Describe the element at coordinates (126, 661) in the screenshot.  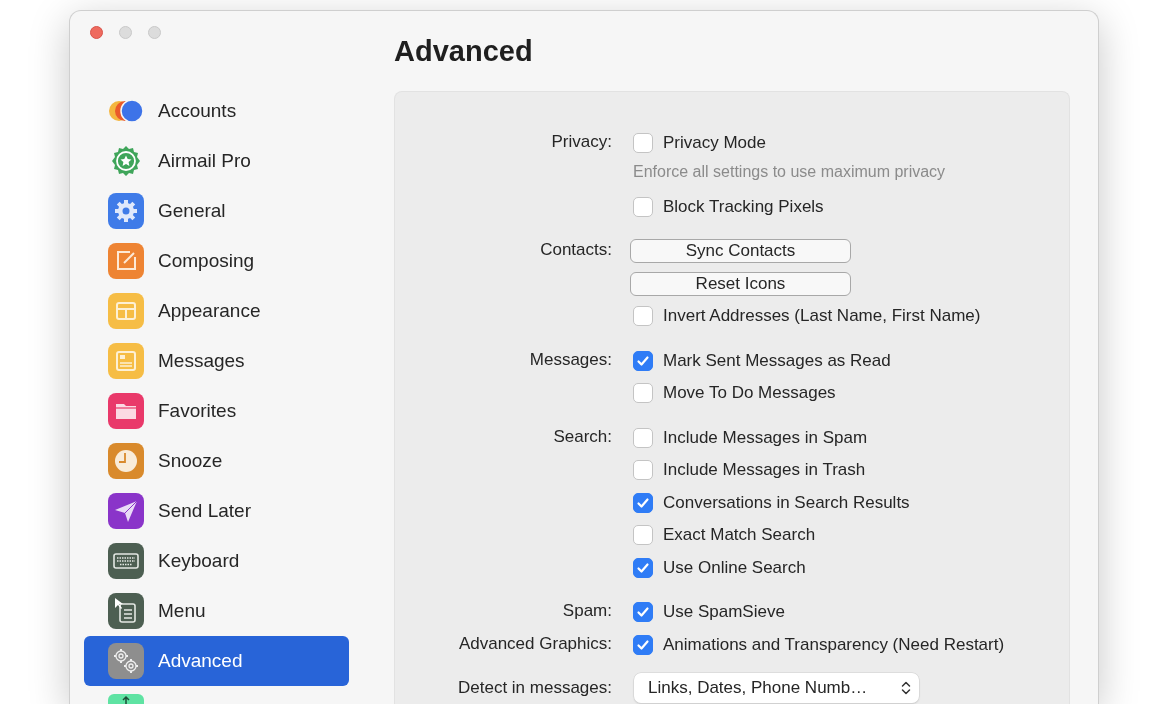
I see `gears-icon` at that location.